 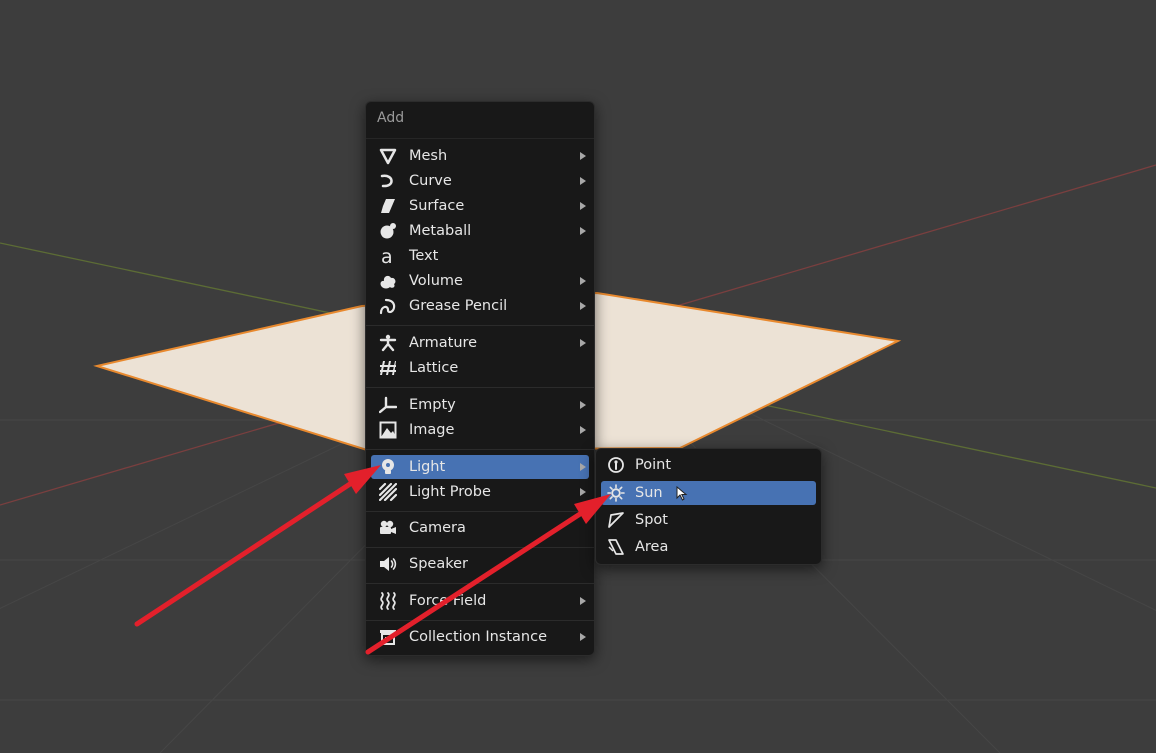 What do you see at coordinates (458, 306) in the screenshot?
I see `menu-item-label: Grease Pencil` at bounding box center [458, 306].